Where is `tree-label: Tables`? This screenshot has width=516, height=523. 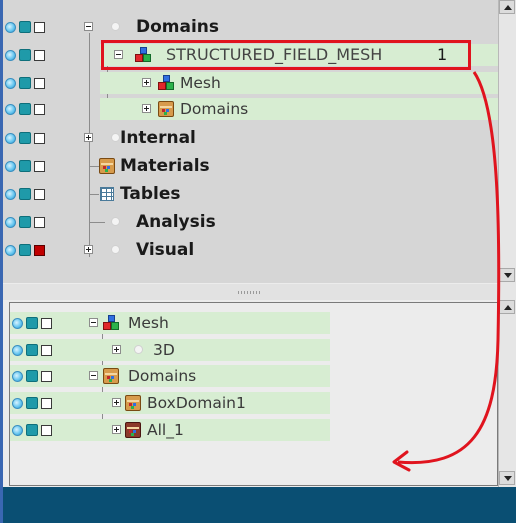
tree-label: Tables is located at coordinates (150, 194).